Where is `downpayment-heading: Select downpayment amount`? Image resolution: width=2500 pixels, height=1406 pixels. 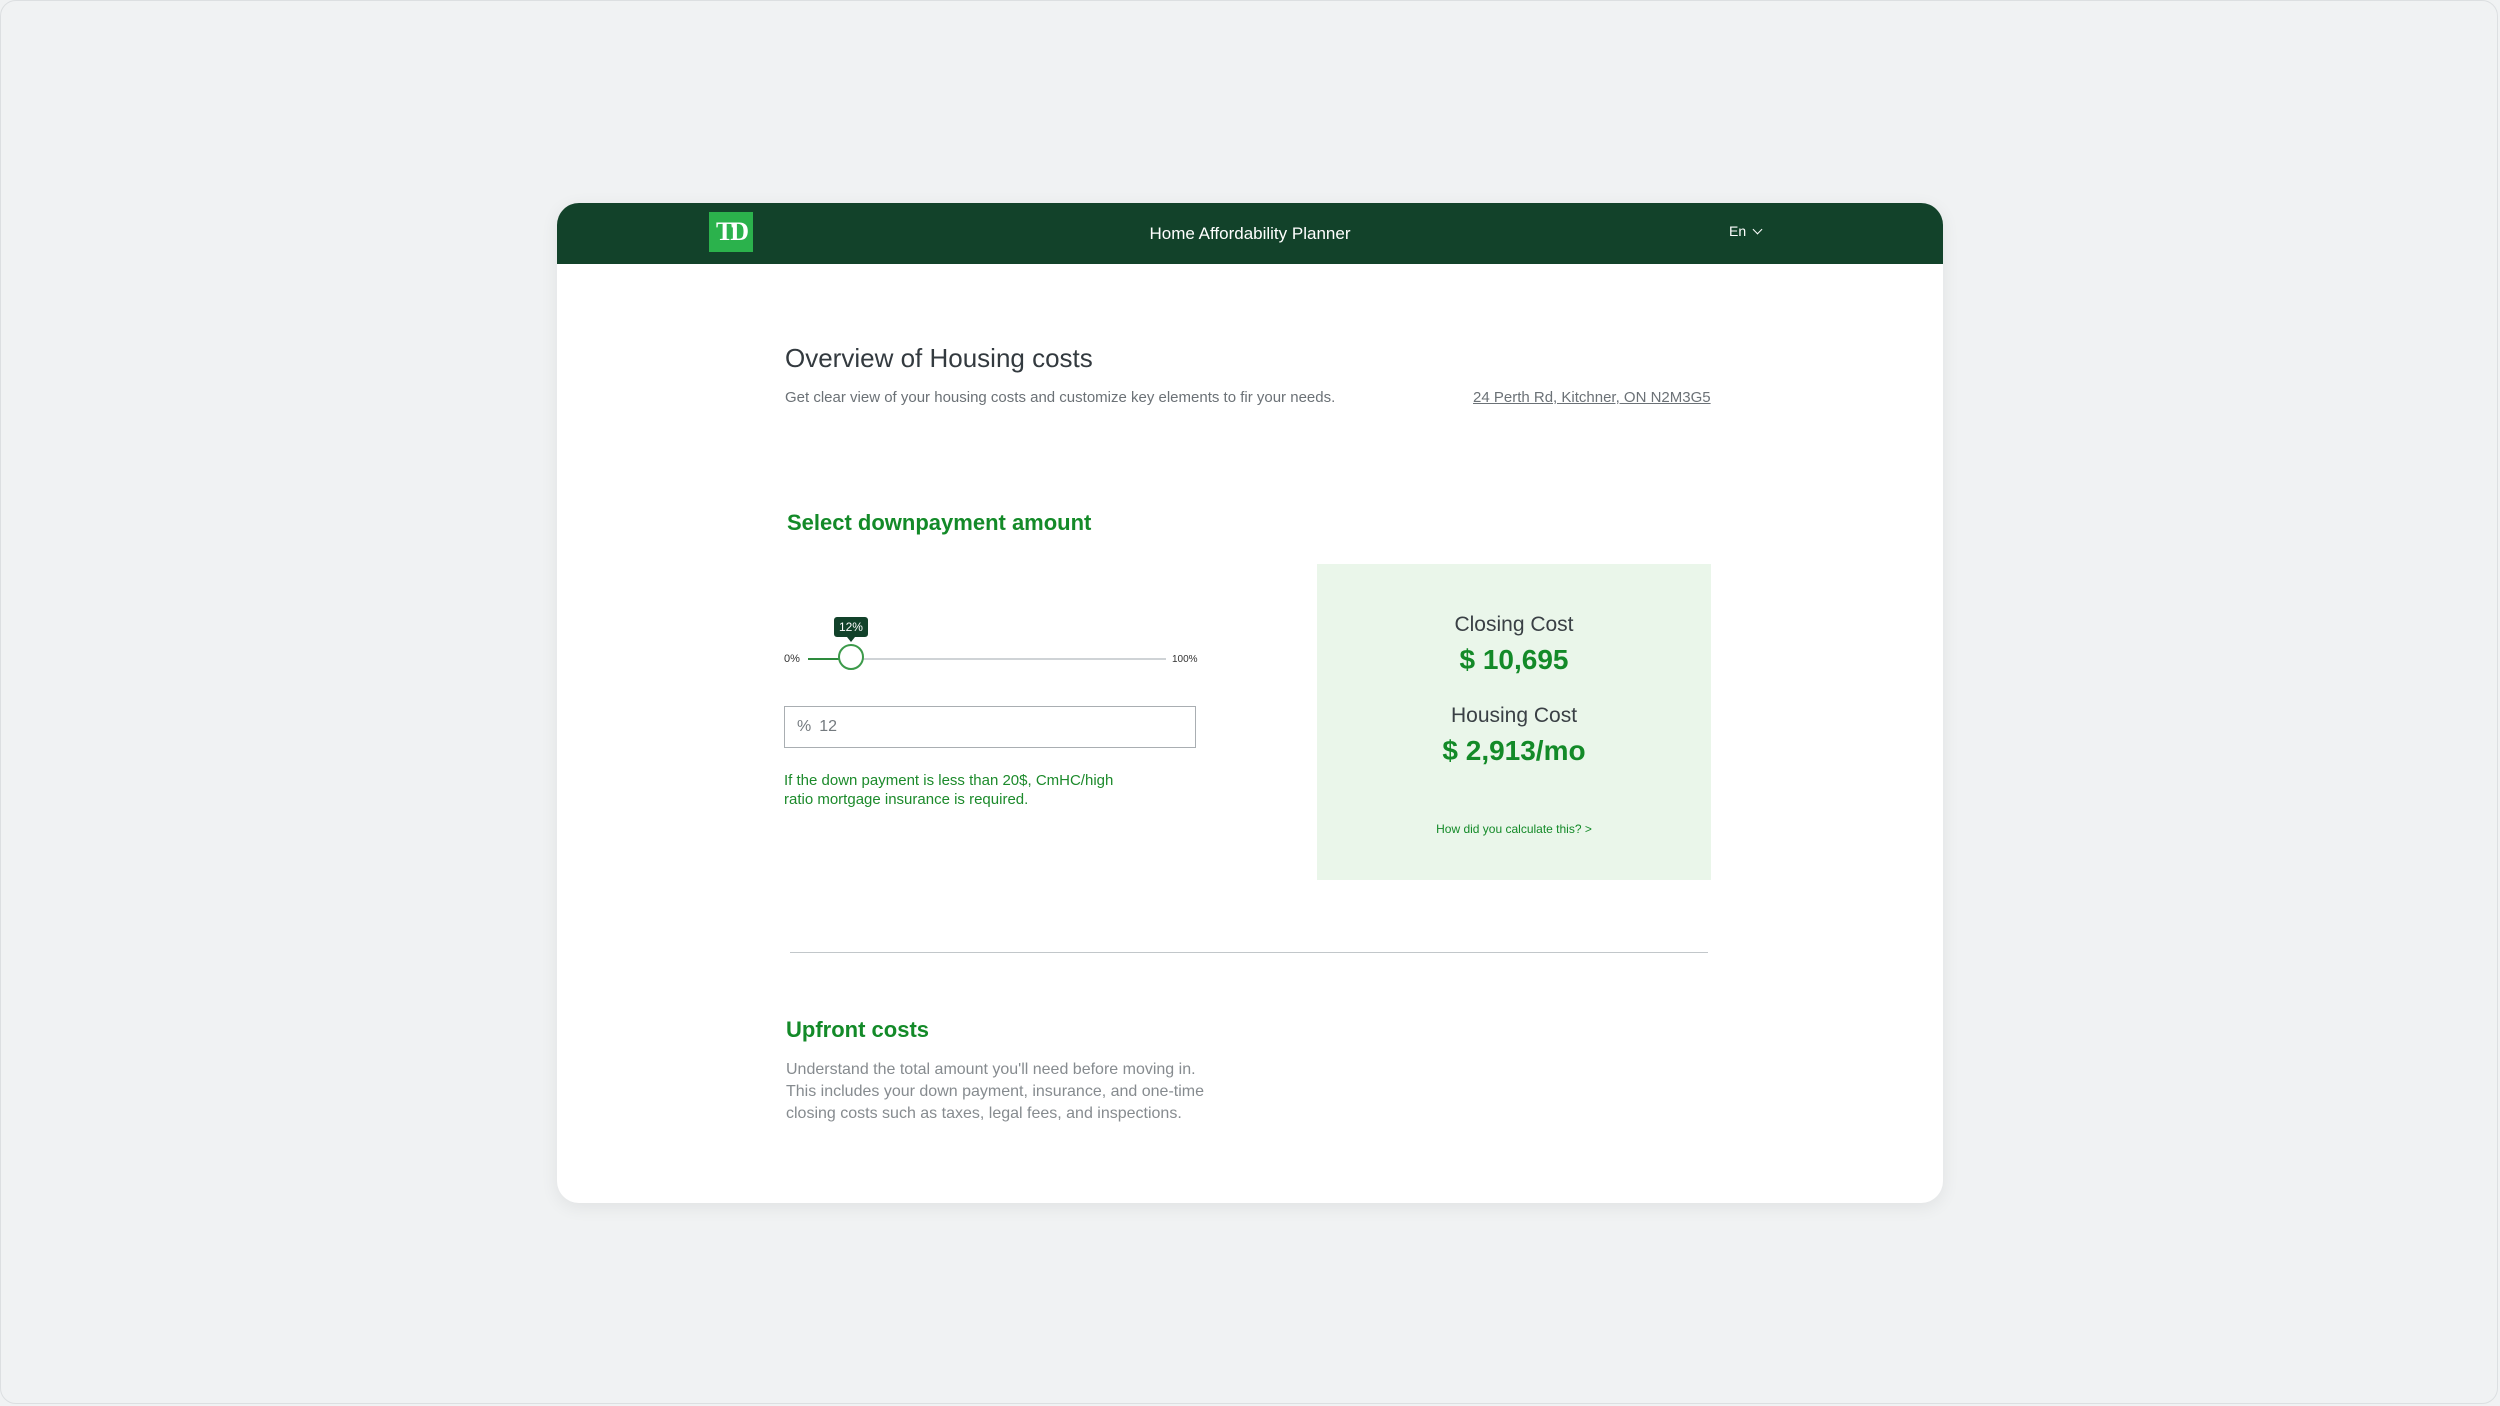 downpayment-heading: Select downpayment amount is located at coordinates (939, 522).